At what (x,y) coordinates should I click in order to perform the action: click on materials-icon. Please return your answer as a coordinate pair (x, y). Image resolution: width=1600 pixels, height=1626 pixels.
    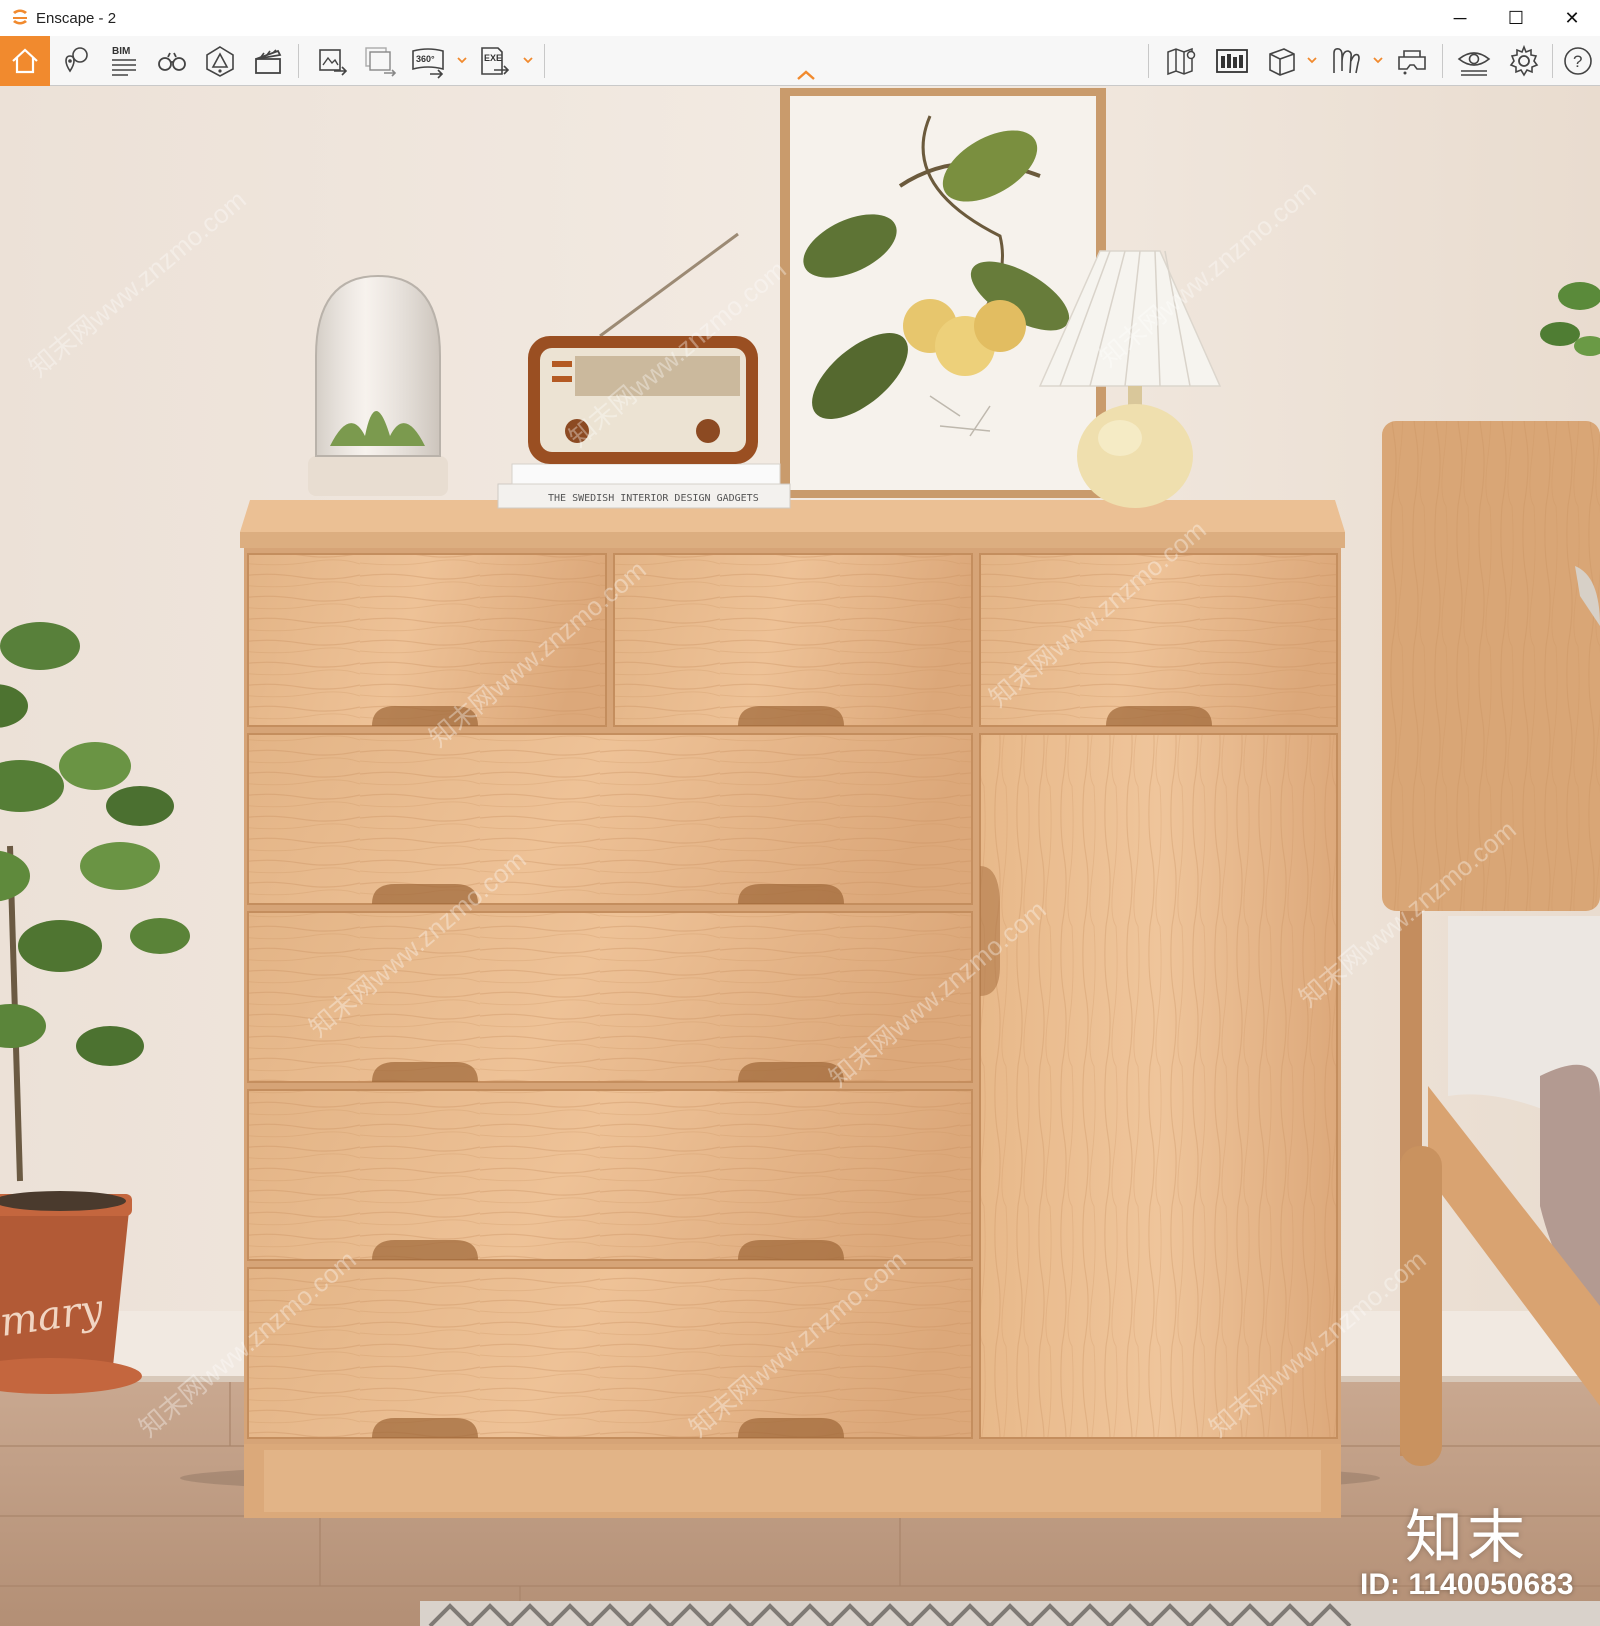
    Looking at the image, I should click on (1346, 61).